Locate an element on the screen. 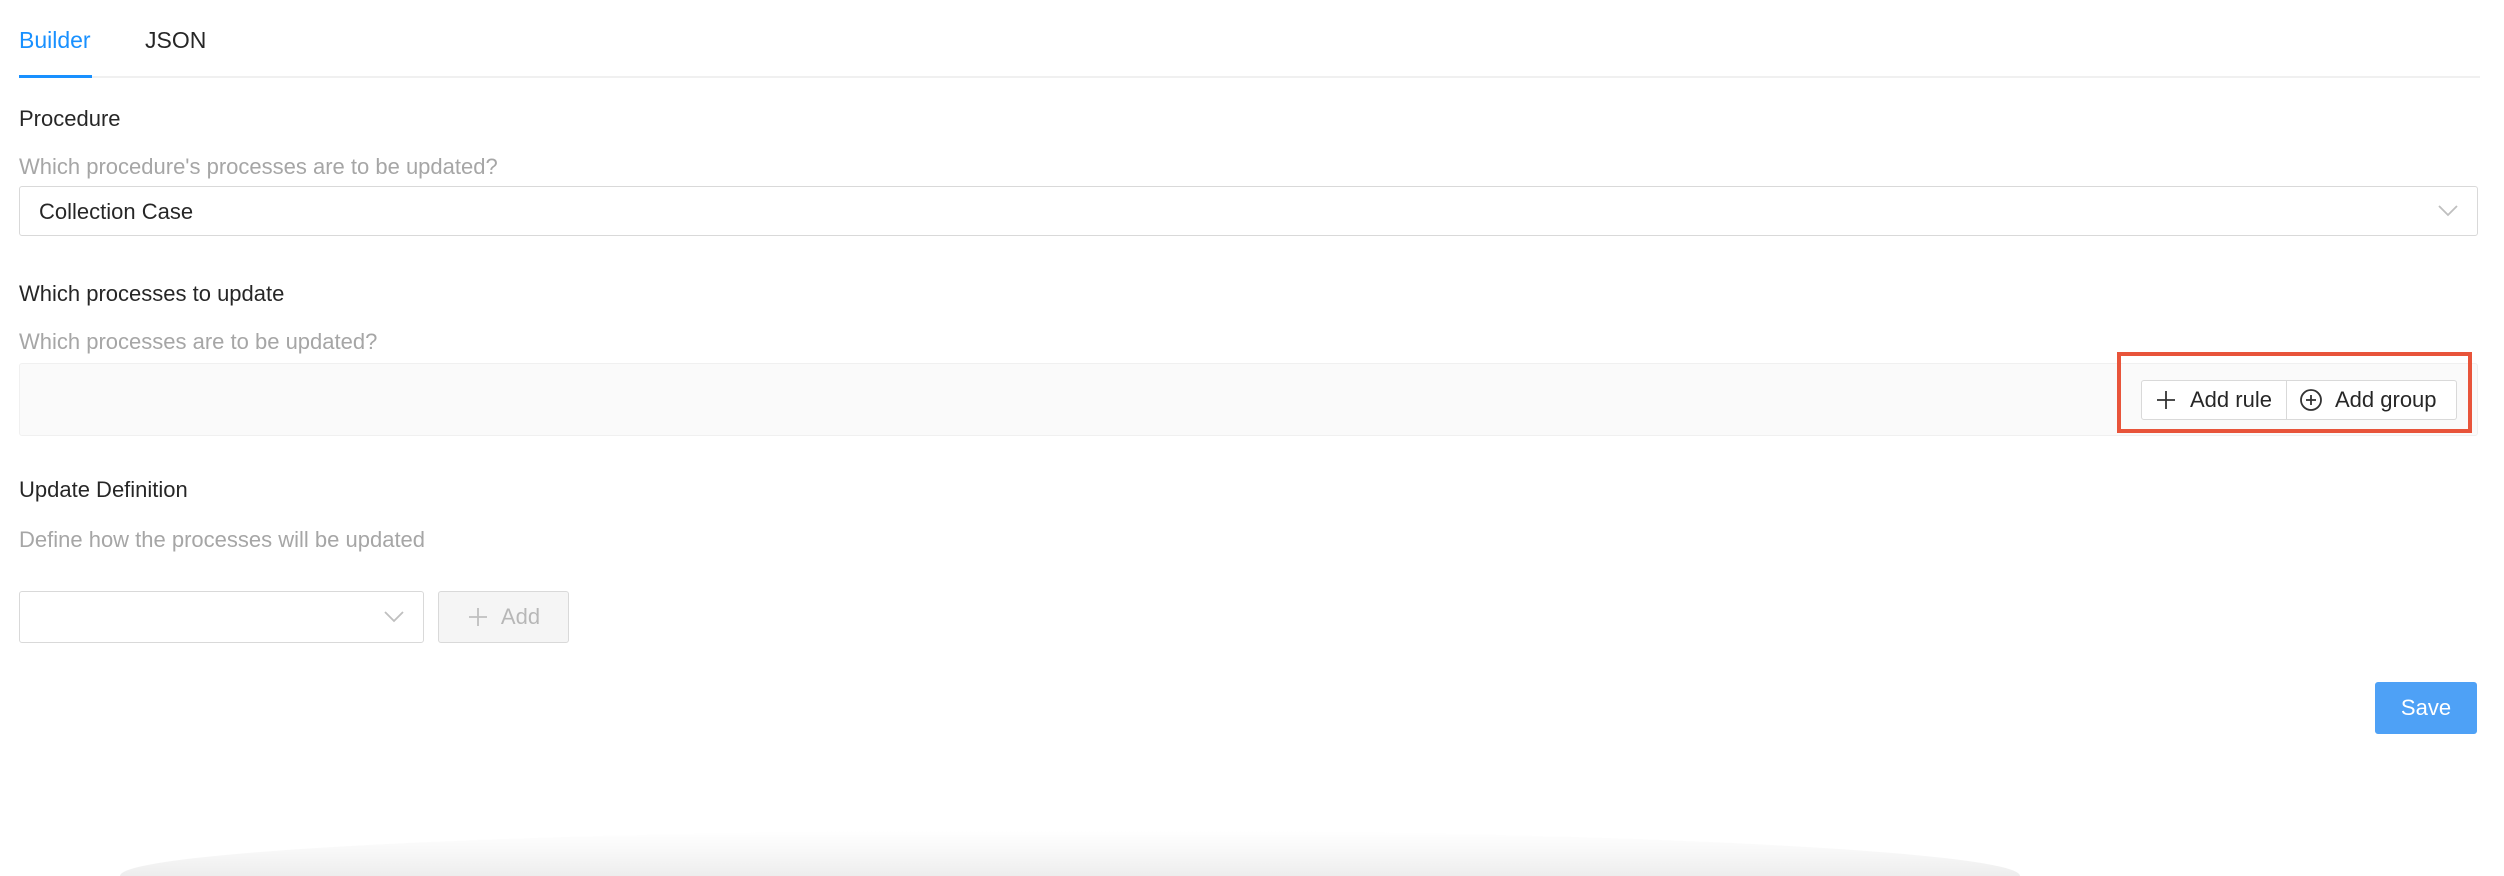 This screenshot has width=2504, height=876. tab-json: JSON is located at coordinates (175, 40).